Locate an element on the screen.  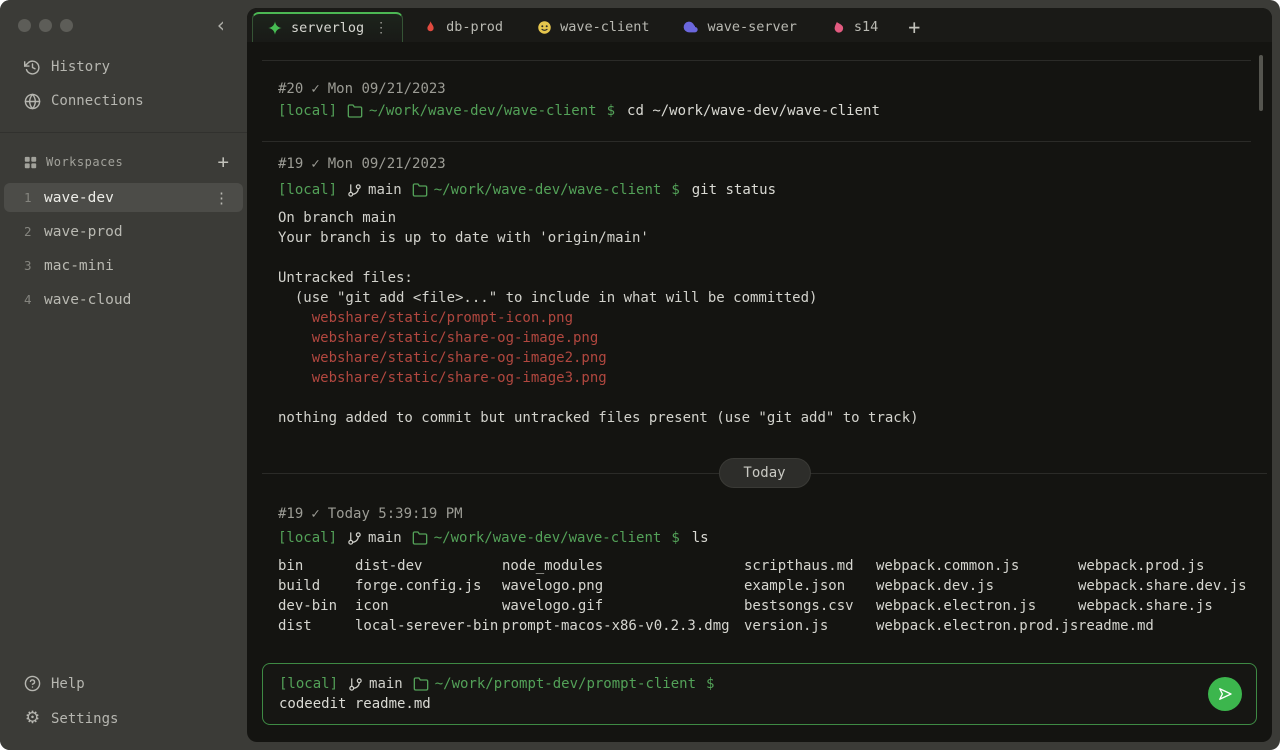
file-name: webpack.share.js is located at coordinates (1145, 606).